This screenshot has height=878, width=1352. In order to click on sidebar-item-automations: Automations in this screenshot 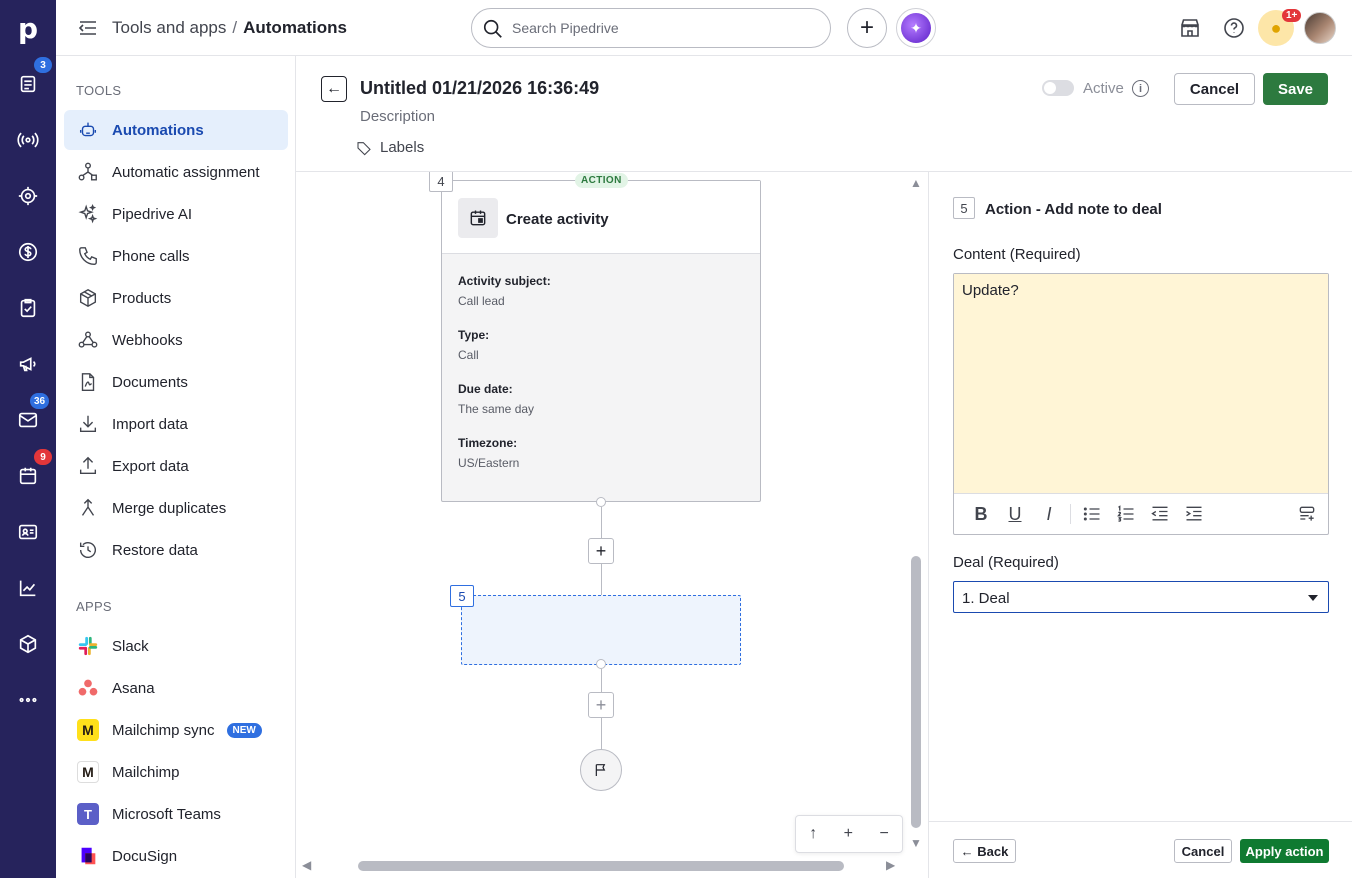, I will do `click(176, 130)`.